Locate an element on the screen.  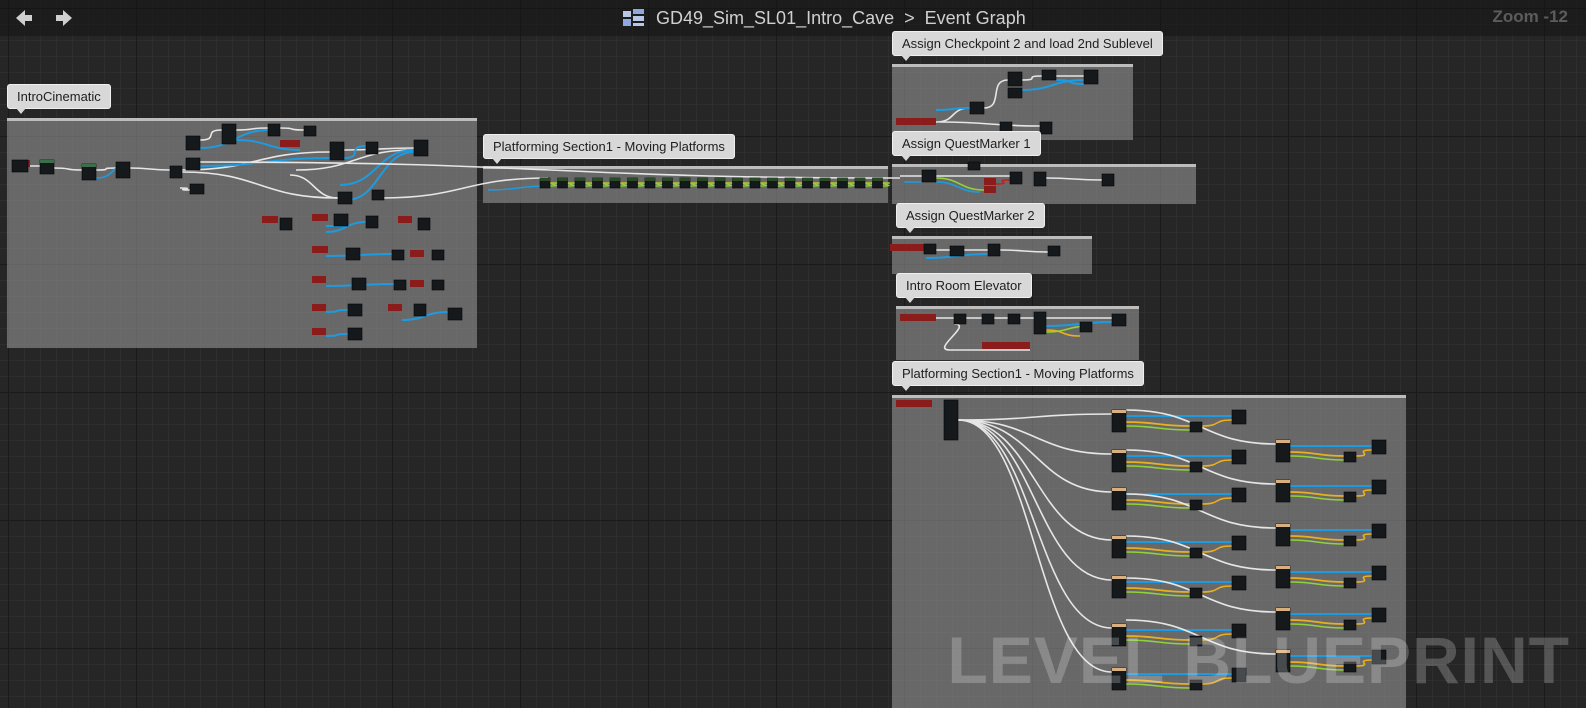
comment-label-platforming-section-1-large: Platforming Section1 - Moving Platforms is located at coordinates (1018, 376).